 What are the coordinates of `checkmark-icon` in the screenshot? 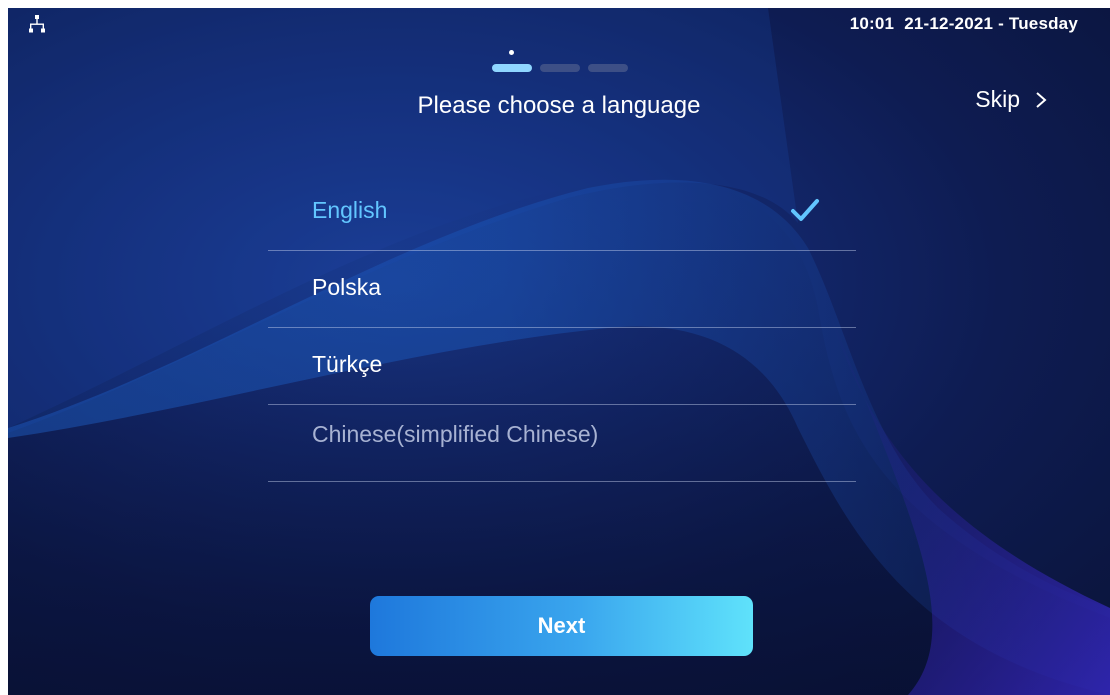 It's located at (805, 210).